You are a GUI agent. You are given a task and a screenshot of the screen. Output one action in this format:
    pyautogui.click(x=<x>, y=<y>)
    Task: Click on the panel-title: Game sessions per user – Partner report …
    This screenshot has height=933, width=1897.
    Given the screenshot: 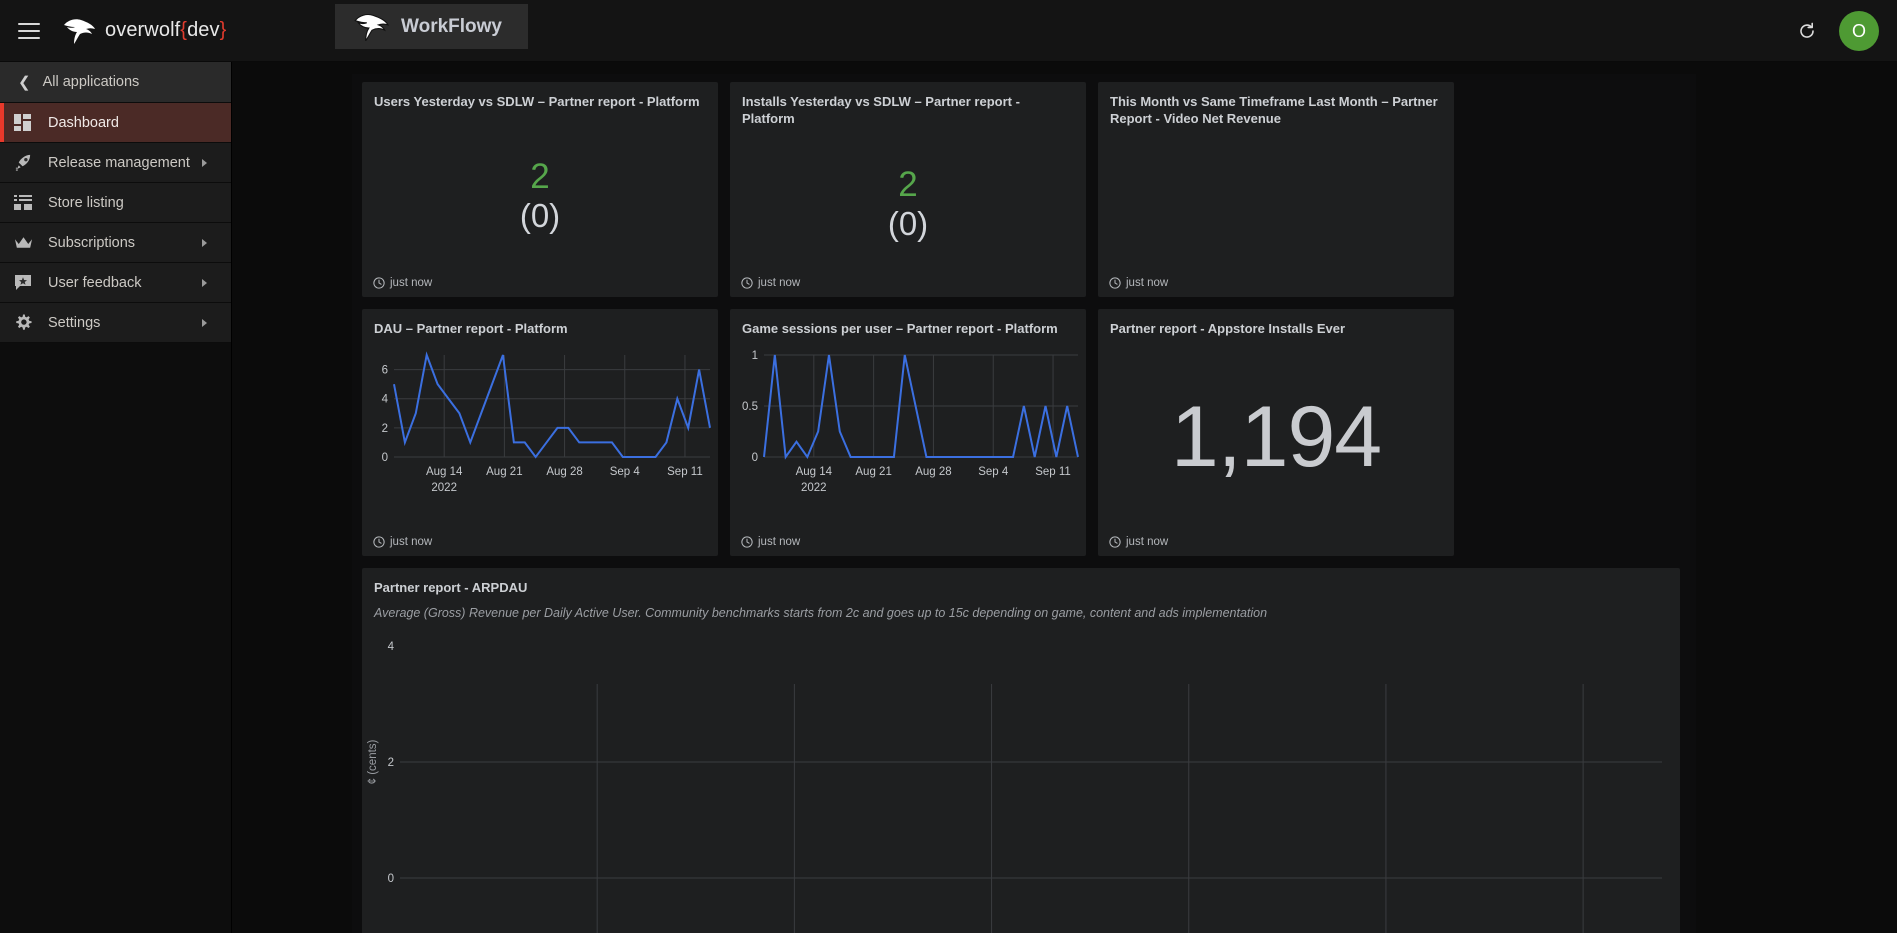 What is the action you would take?
    pyautogui.click(x=900, y=328)
    